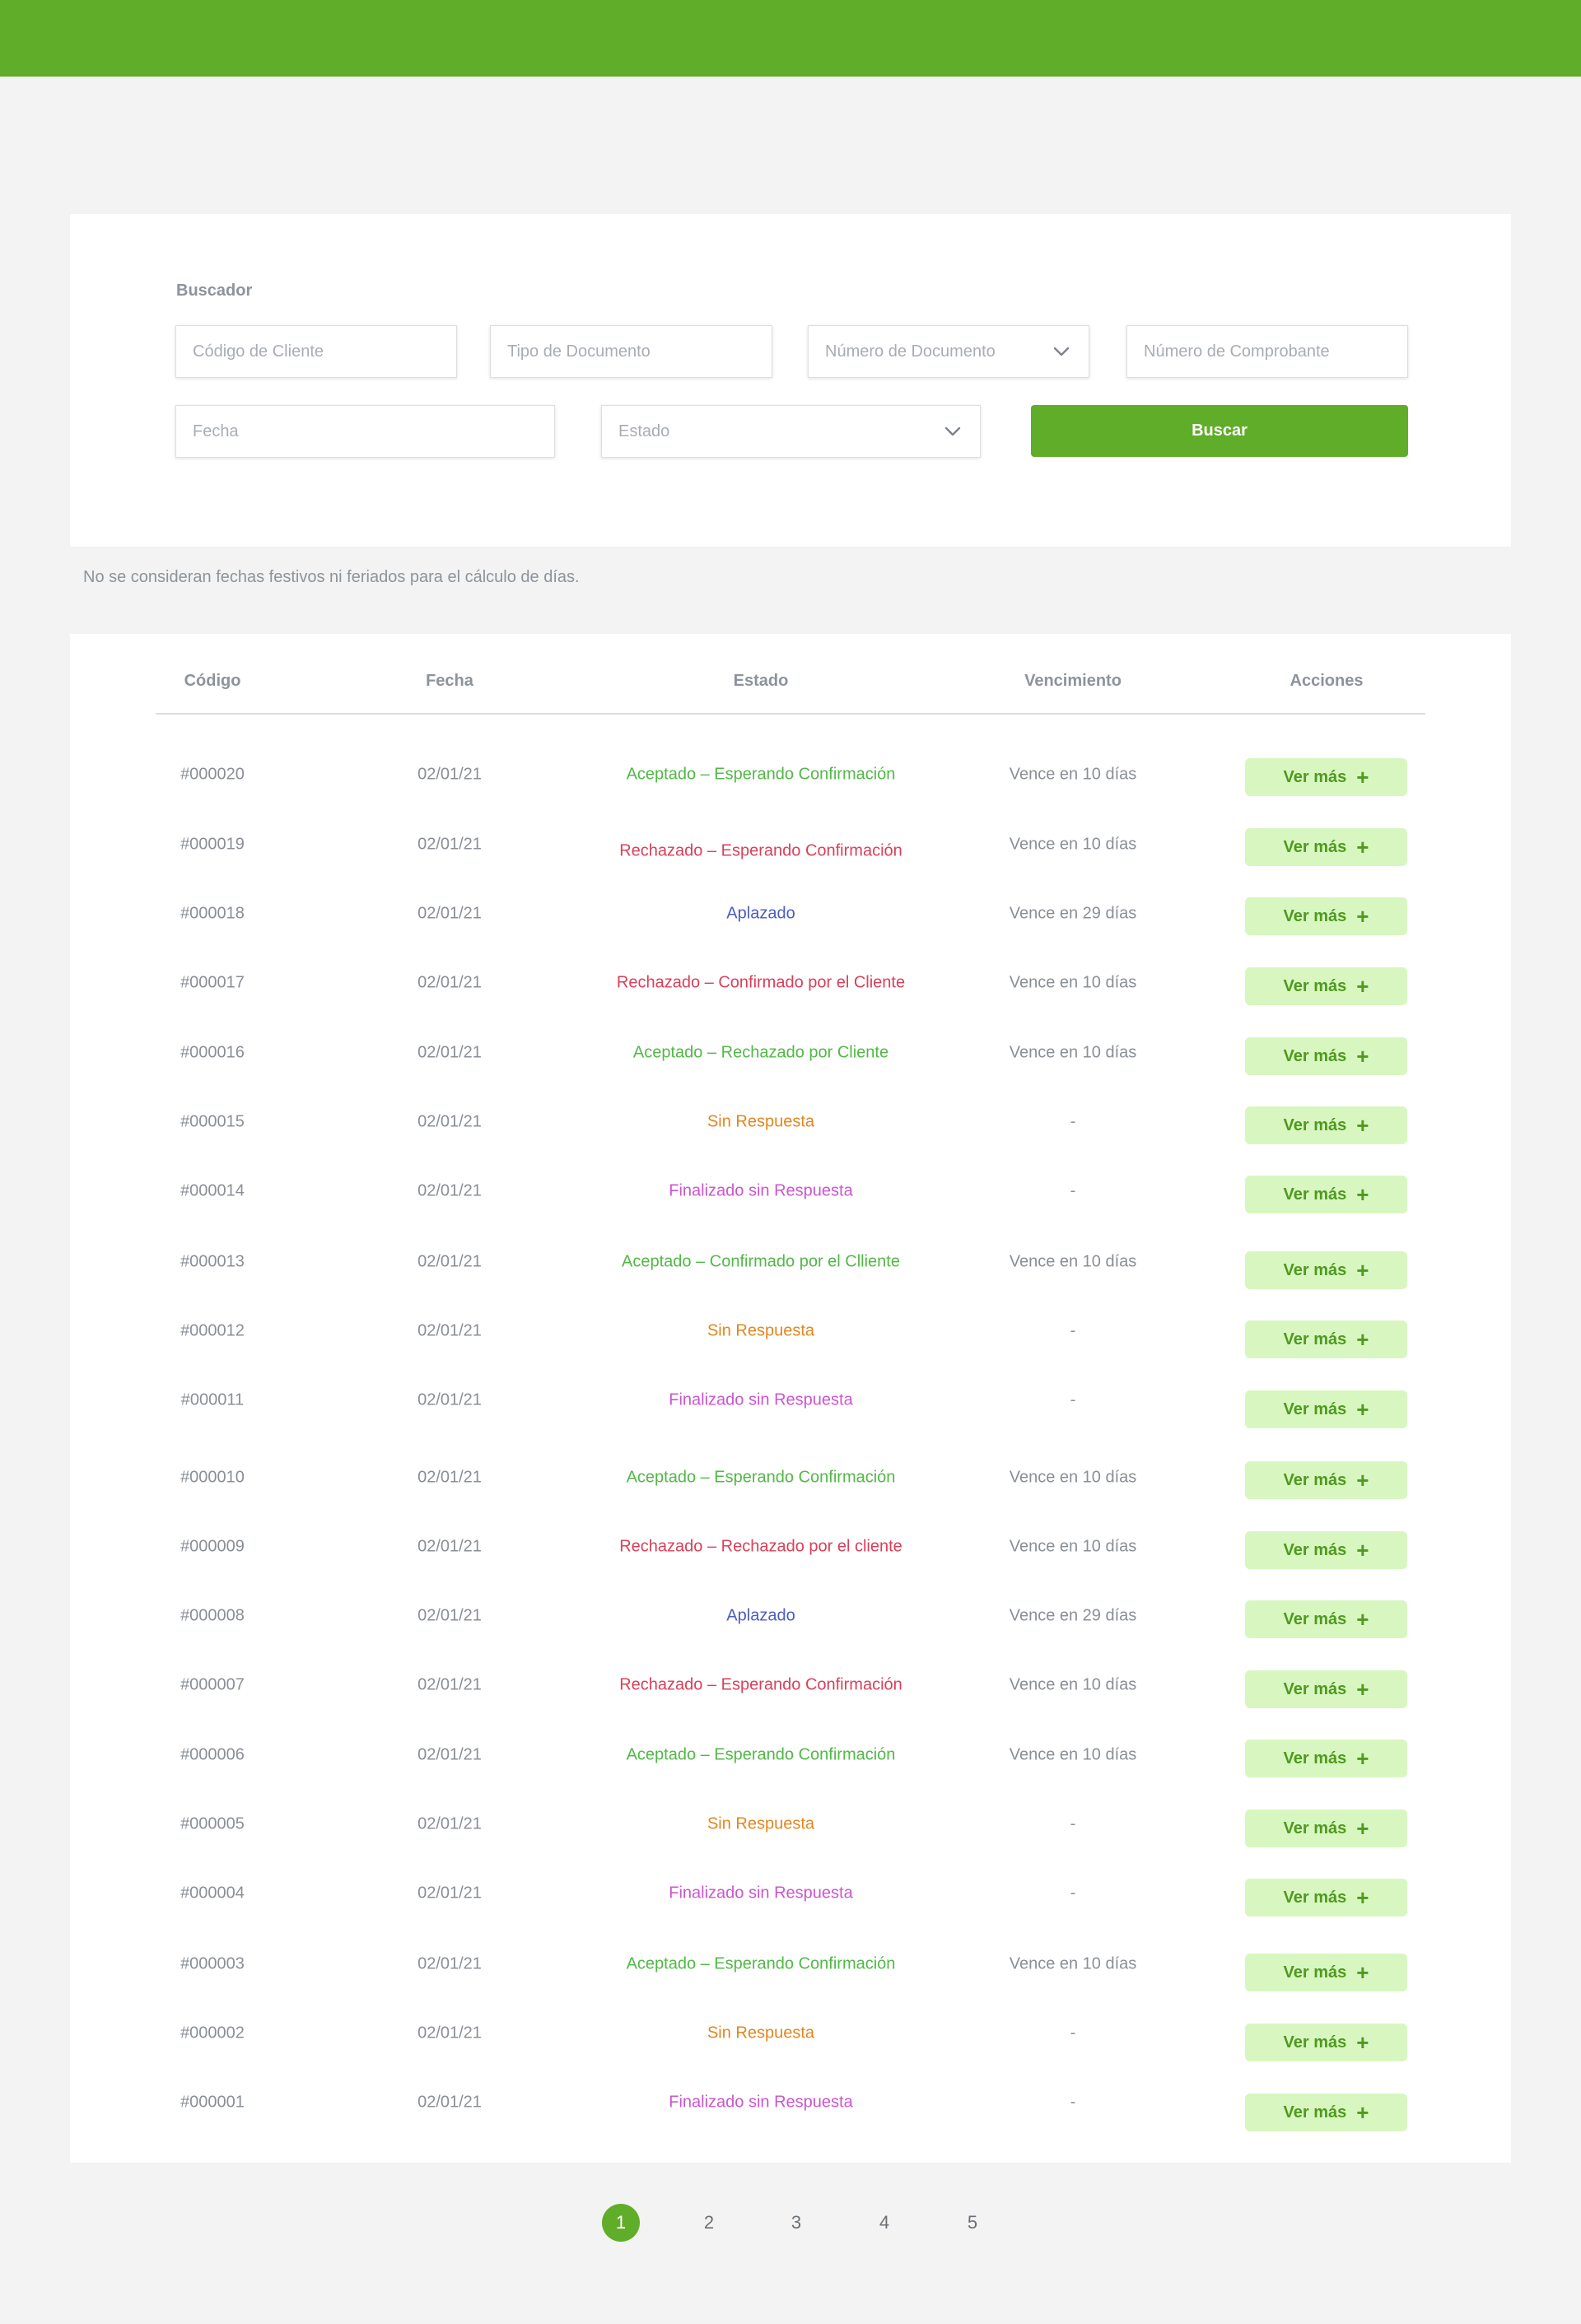  I want to click on doc-type-field, so click(631, 351).